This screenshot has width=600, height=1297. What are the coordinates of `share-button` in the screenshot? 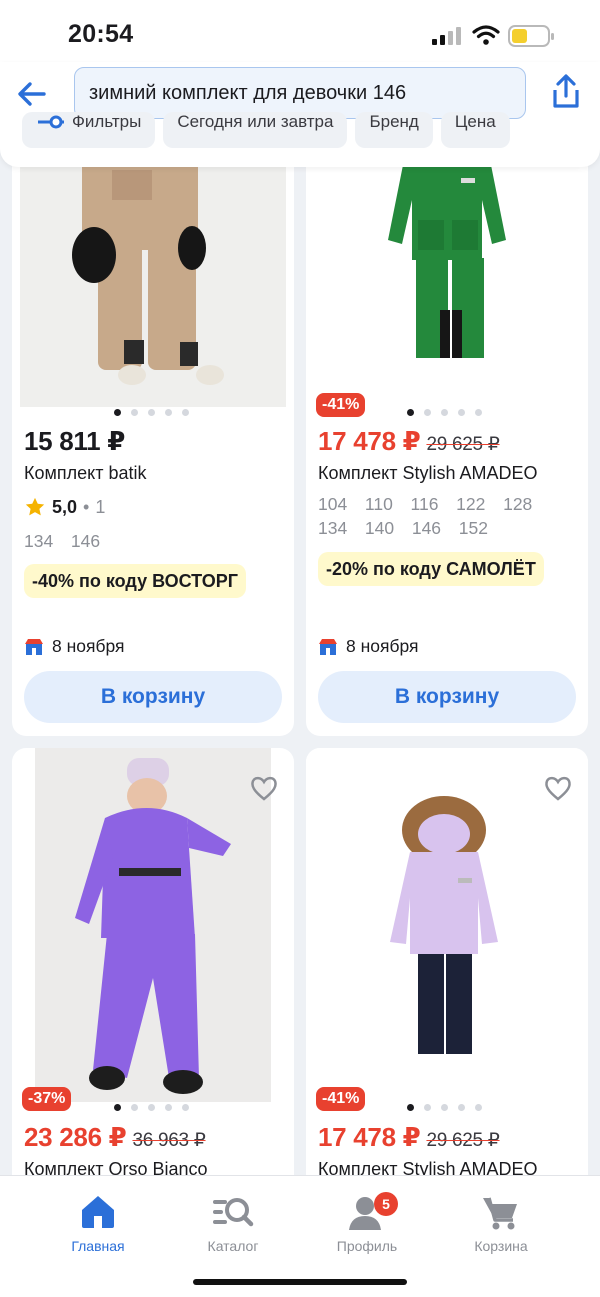 It's located at (566, 92).